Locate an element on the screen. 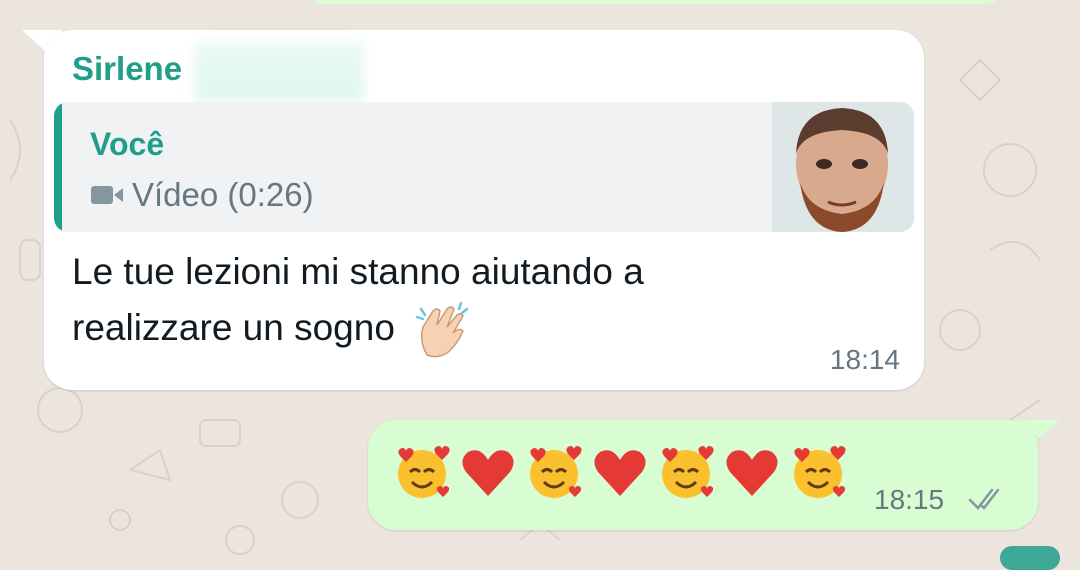 The height and width of the screenshot is (570, 1080). quote-media-row: Vídeo (0:26) is located at coordinates (202, 195).